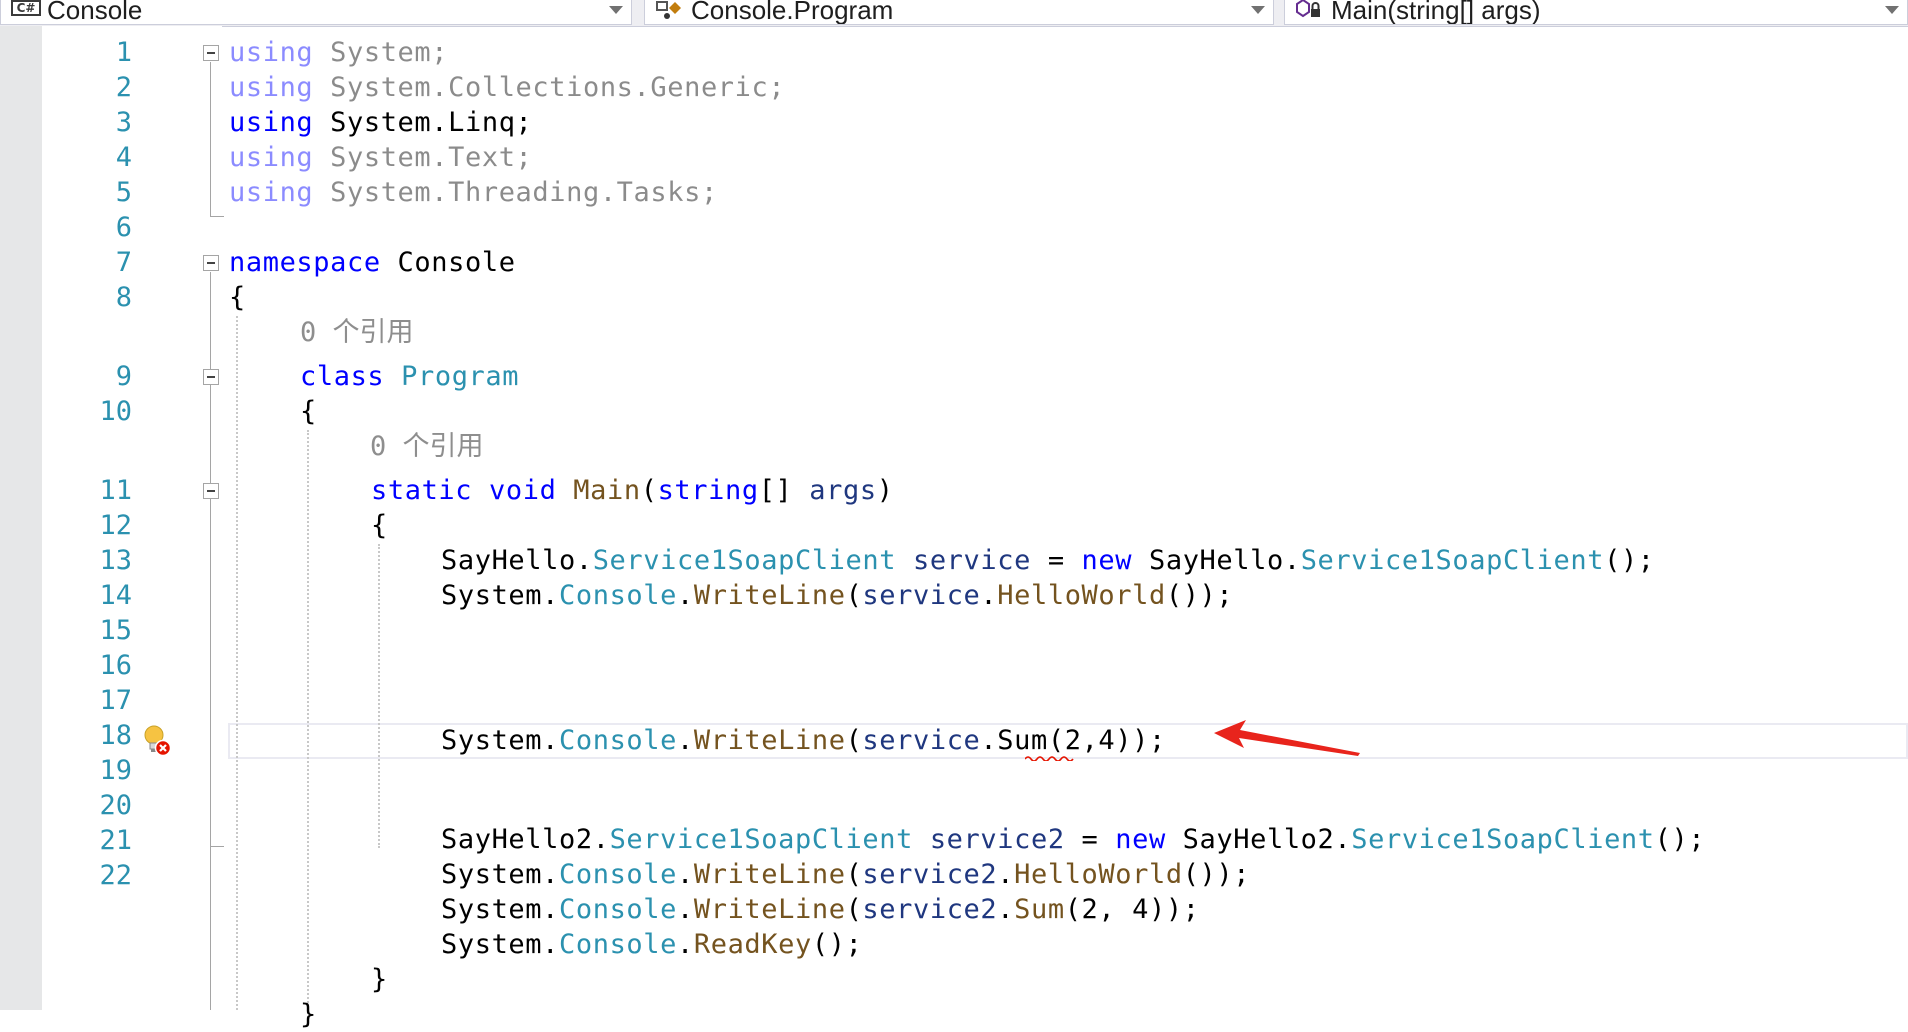 The image size is (1908, 1032). What do you see at coordinates (115, 490) in the screenshot?
I see `line-number: 11` at bounding box center [115, 490].